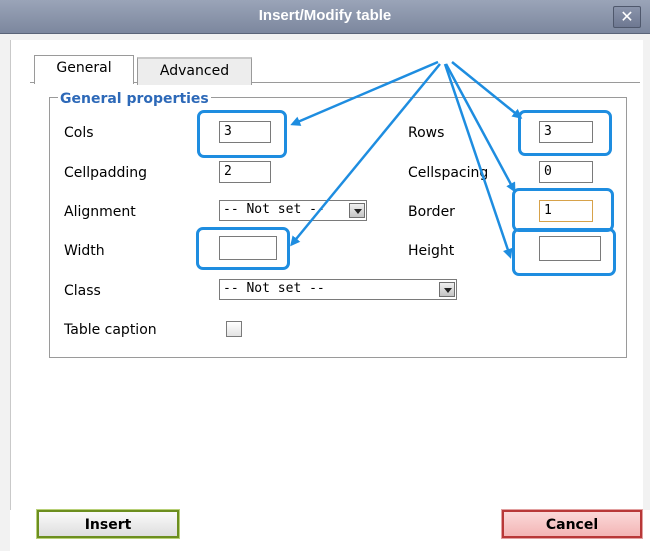 The image size is (650, 551). I want to click on alignment-select: -- Not set --, so click(293, 210).